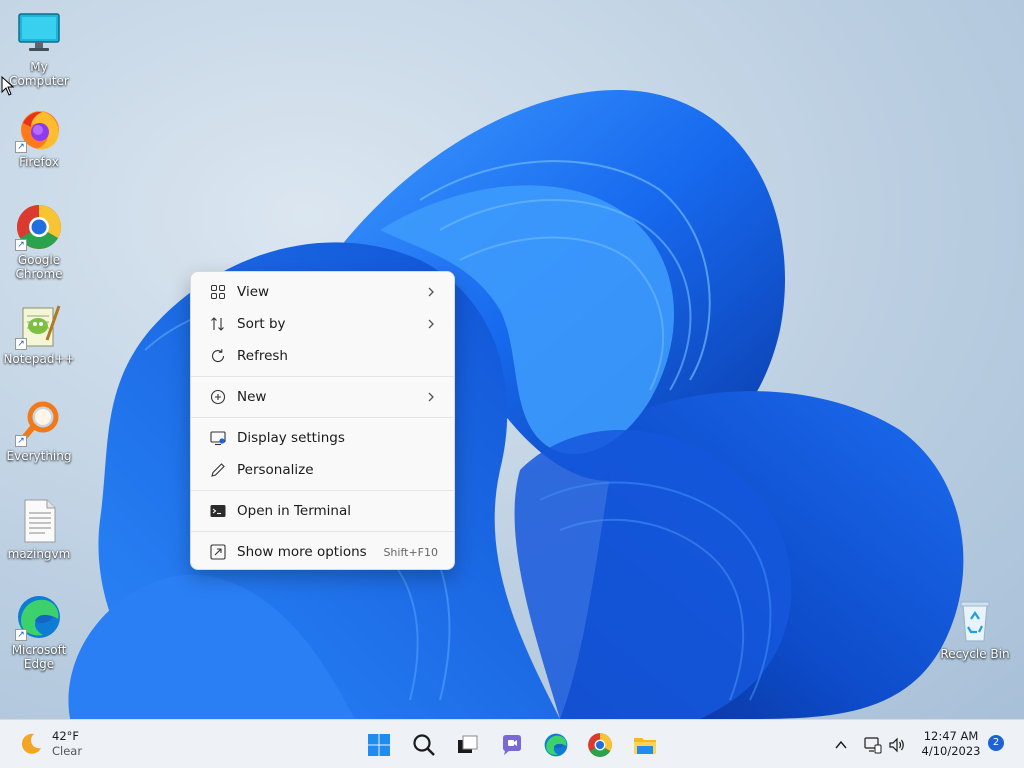 The height and width of the screenshot is (768, 1024). Describe the element at coordinates (291, 438) in the screenshot. I see `menu-item-label: Display settings` at that location.